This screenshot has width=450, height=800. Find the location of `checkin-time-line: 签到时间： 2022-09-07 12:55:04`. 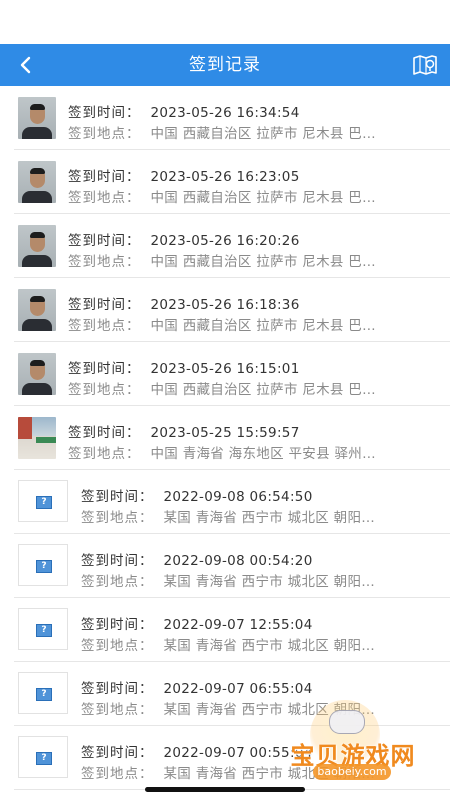

checkin-time-line: 签到时间： 2022-09-07 12:55:04 is located at coordinates (254, 623).